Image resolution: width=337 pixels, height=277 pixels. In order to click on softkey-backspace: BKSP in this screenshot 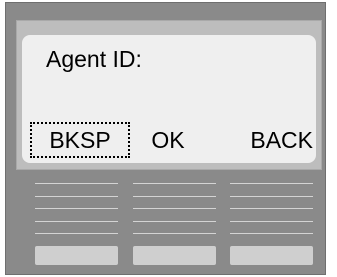, I will do `click(80, 140)`.